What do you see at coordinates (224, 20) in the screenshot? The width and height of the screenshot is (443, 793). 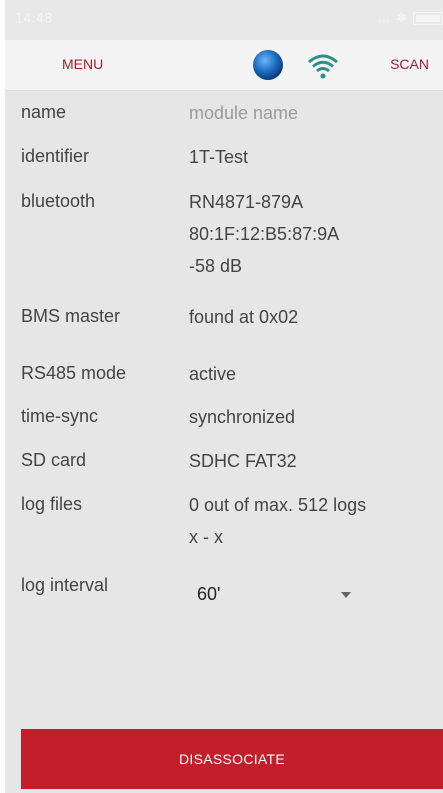 I see `status-bar: 14:48 ... ✱` at bounding box center [224, 20].